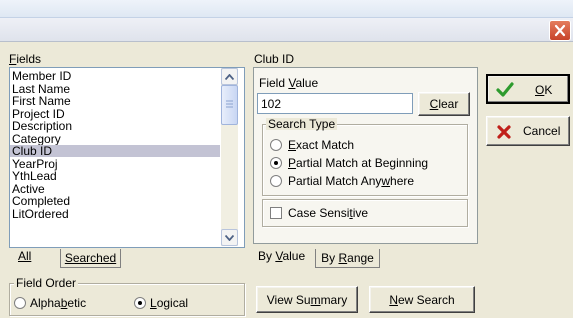  Describe the element at coordinates (276, 145) in the screenshot. I see `radio-exact-match-circle` at that location.